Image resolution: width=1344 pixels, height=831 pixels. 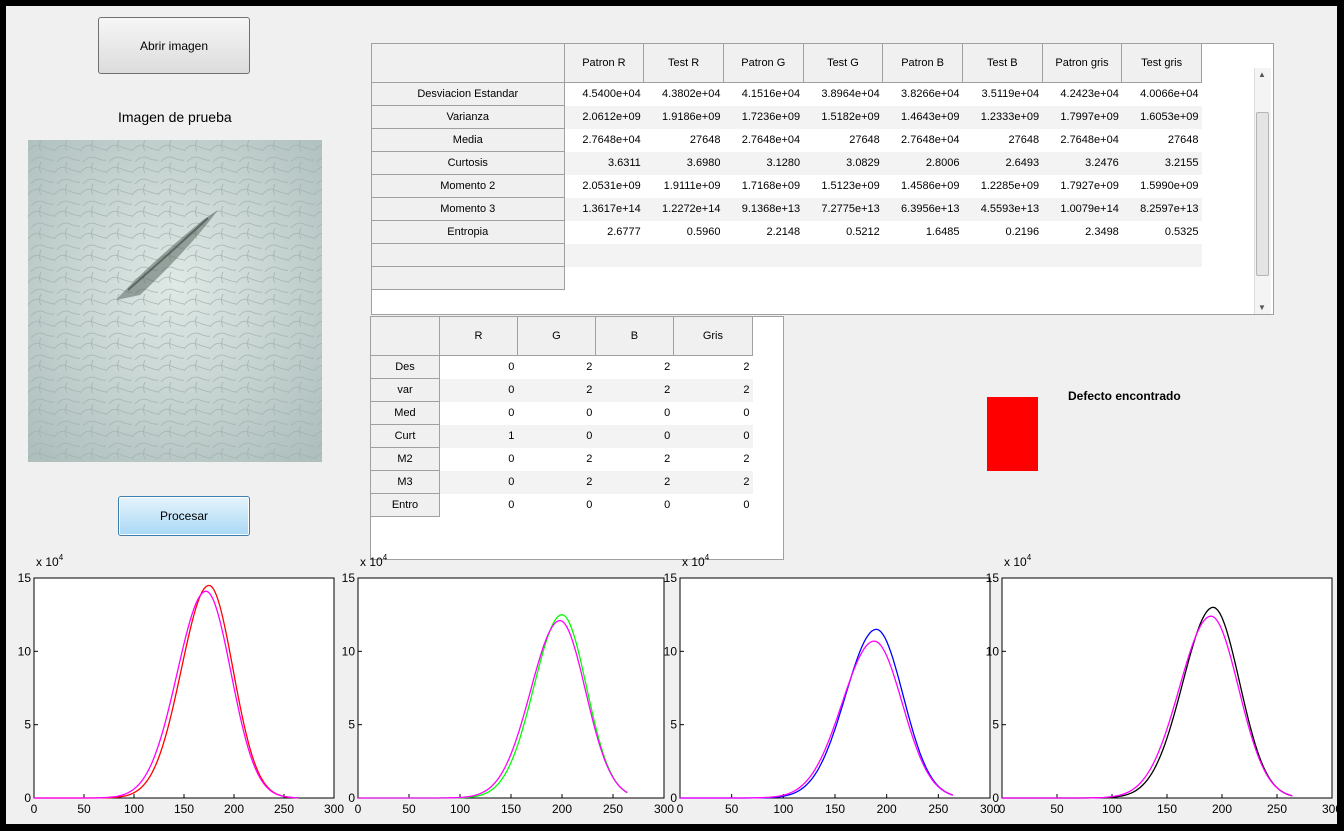 I want to click on table-cell: 2.3498, so click(x=1082, y=232).